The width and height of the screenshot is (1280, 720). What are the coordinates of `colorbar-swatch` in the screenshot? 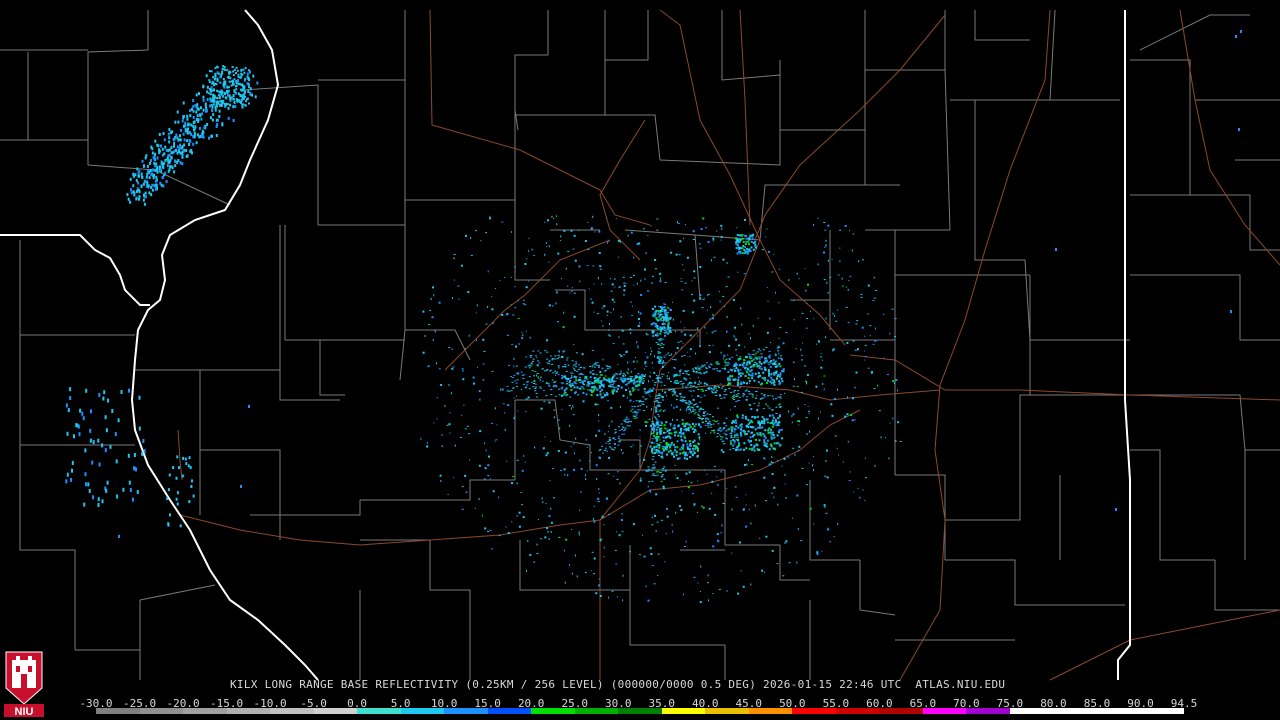 It's located at (640, 711).